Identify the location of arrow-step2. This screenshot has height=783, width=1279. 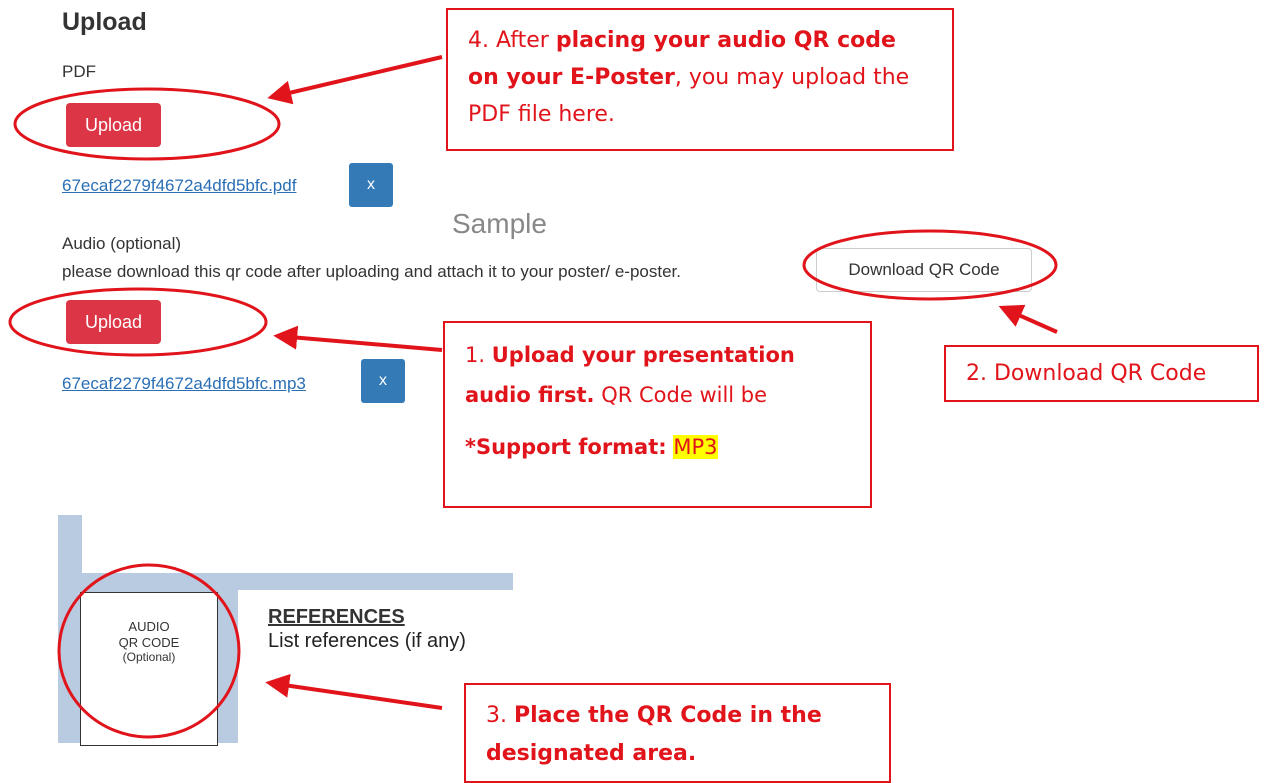
(1028, 319).